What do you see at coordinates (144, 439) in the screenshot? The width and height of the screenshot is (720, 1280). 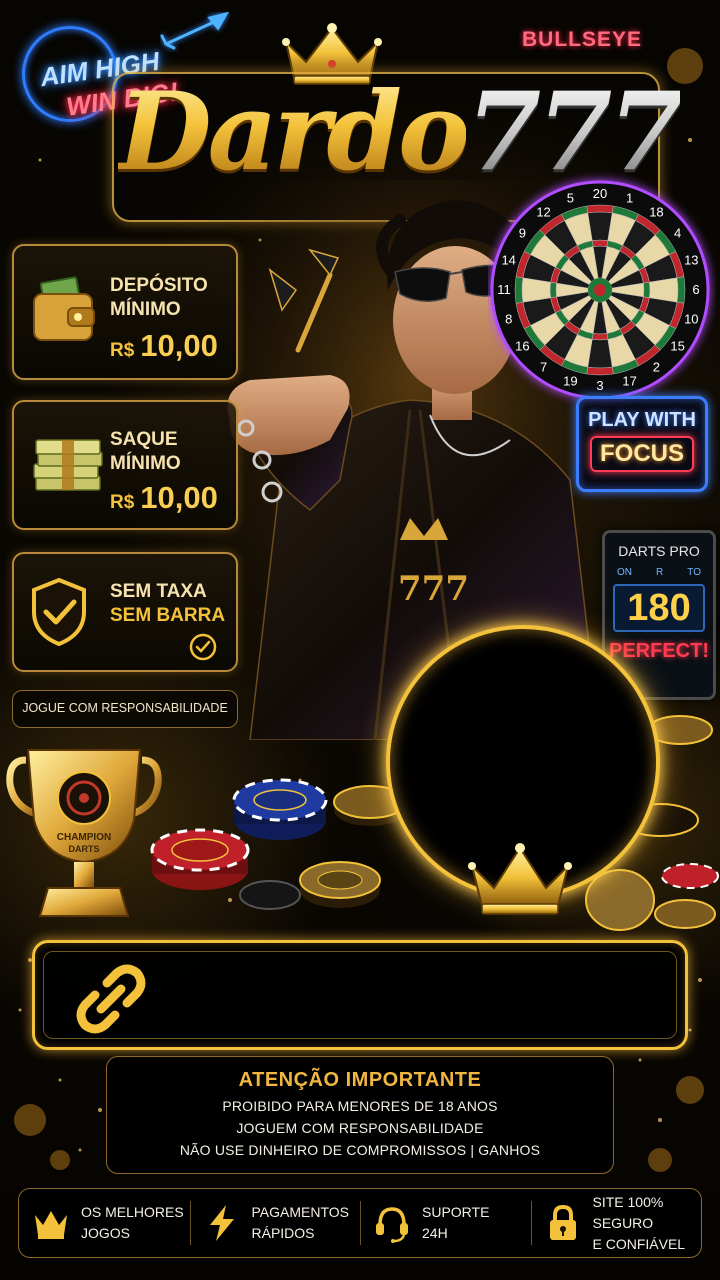 I see `withdraw-label-line1: SAQUE` at bounding box center [144, 439].